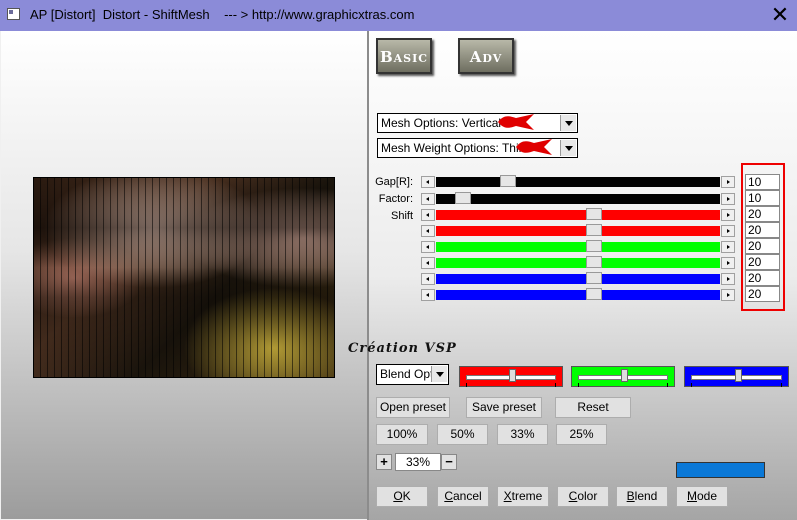 The height and width of the screenshot is (520, 797). I want to click on mode-button: Mode, so click(702, 496).